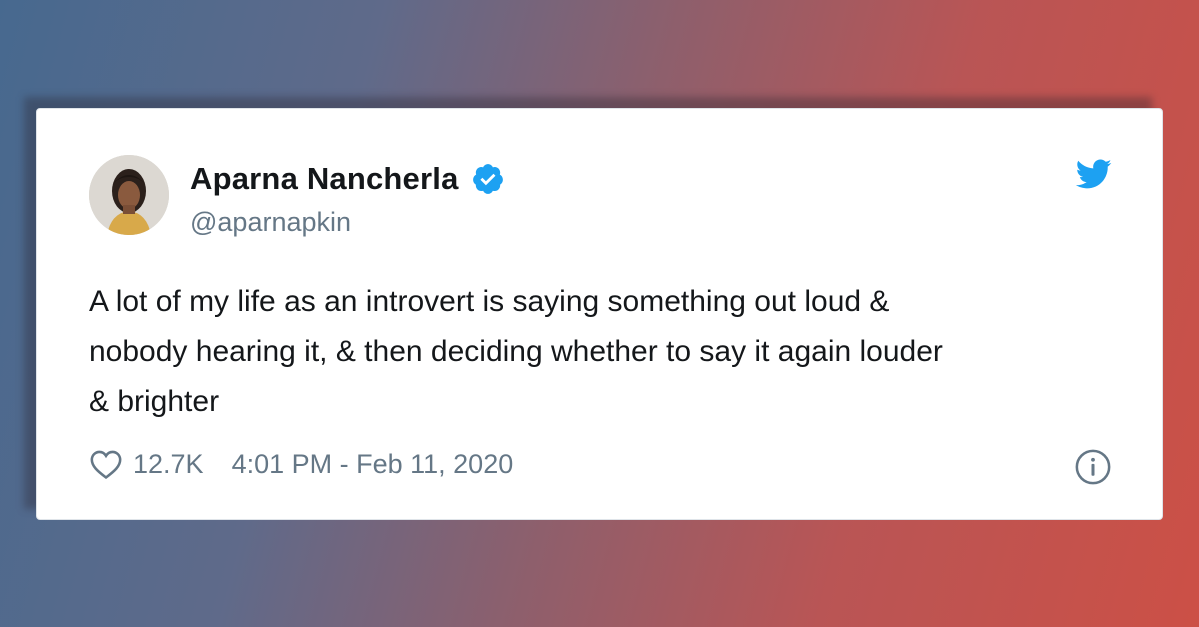 The height and width of the screenshot is (627, 1199). I want to click on avatar, so click(129, 195).